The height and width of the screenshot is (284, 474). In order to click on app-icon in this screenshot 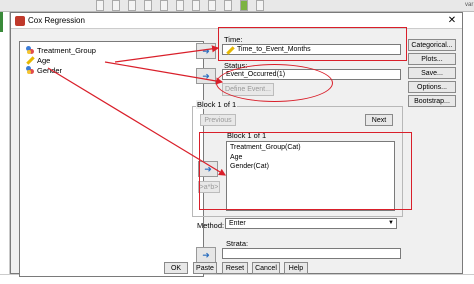, I will do `click(20, 21)`.